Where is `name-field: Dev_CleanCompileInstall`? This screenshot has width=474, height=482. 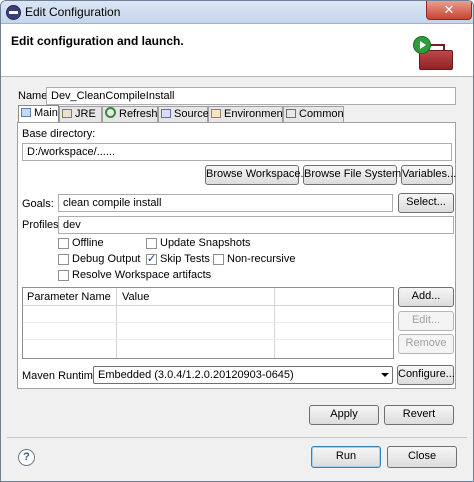 name-field: Dev_CleanCompileInstall is located at coordinates (251, 96).